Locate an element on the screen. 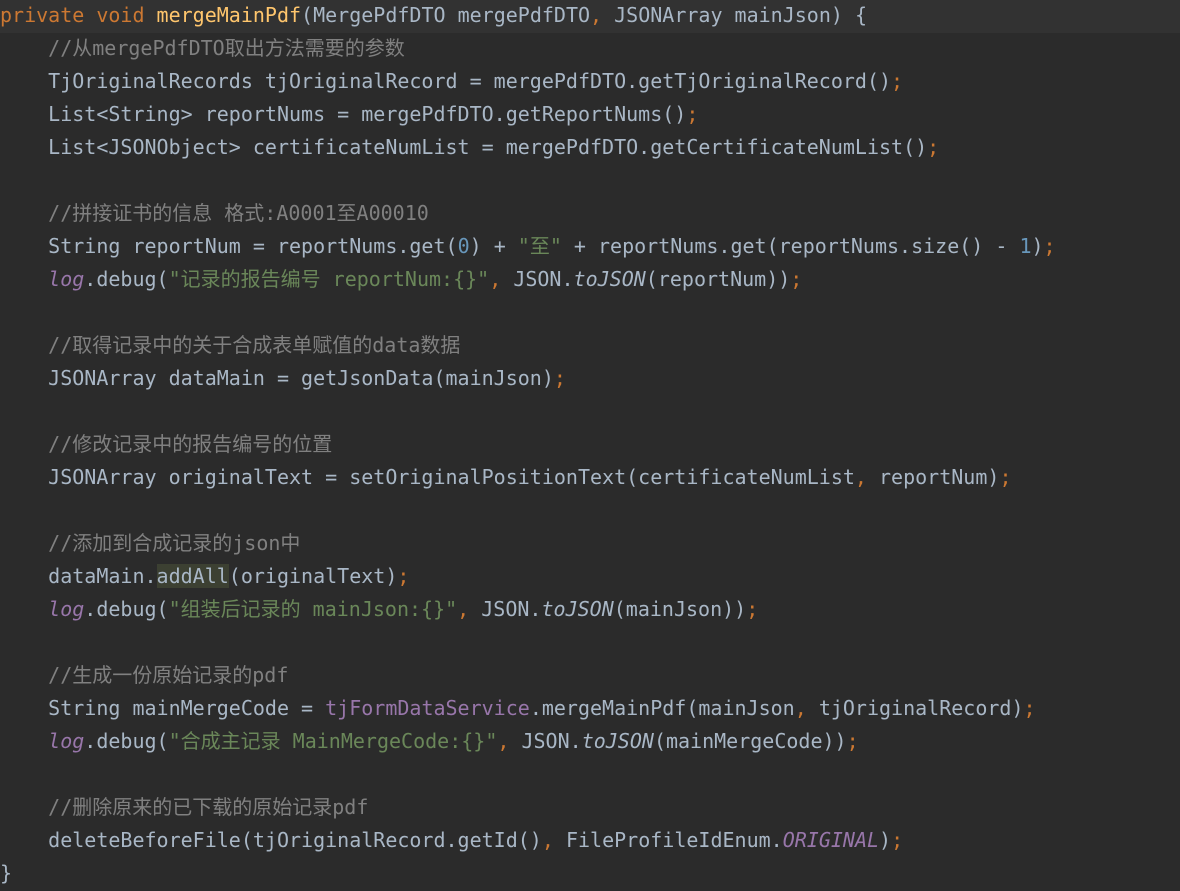 This screenshot has height=891, width=1180. code-token: tjFormDataService is located at coordinates (427, 708).